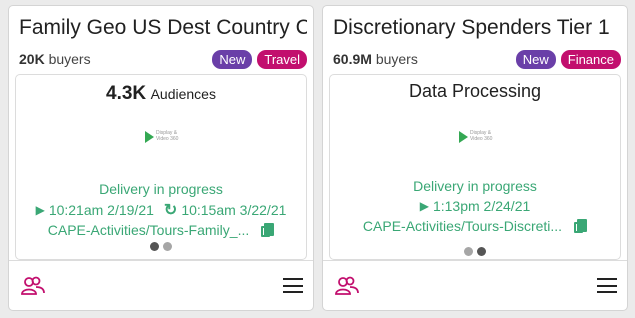 The image size is (635, 318). Describe the element at coordinates (163, 27) in the screenshot. I see `card-title: Family Geo US Dest Country CA` at that location.